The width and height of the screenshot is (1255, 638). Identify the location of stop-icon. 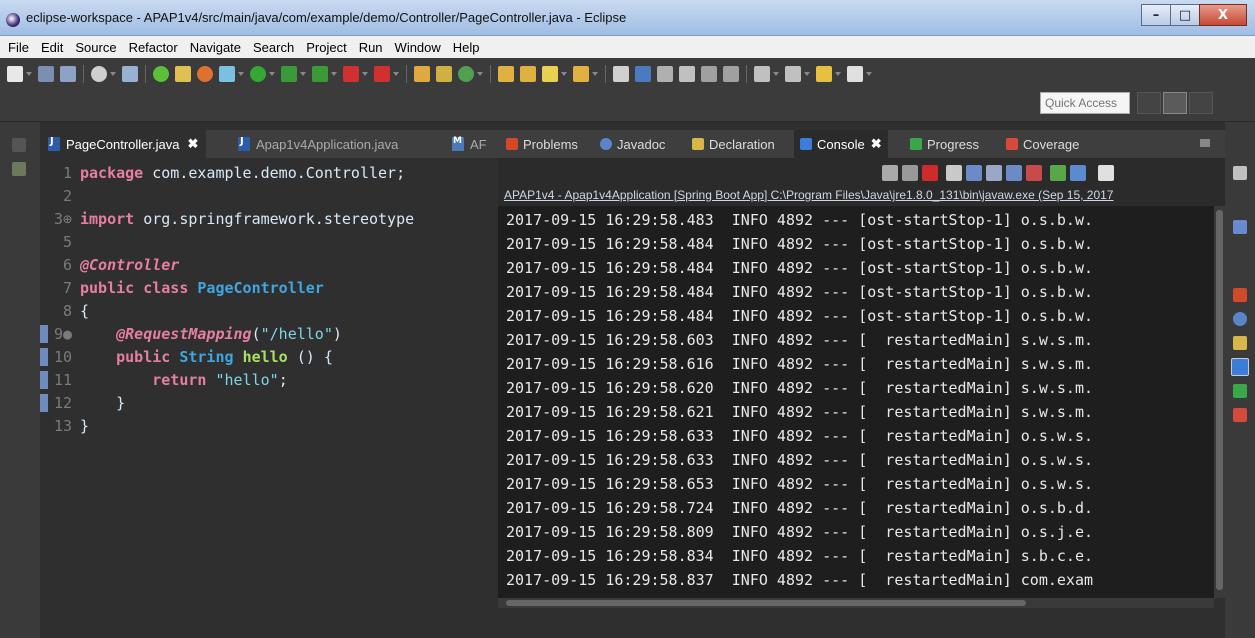
(351, 74).